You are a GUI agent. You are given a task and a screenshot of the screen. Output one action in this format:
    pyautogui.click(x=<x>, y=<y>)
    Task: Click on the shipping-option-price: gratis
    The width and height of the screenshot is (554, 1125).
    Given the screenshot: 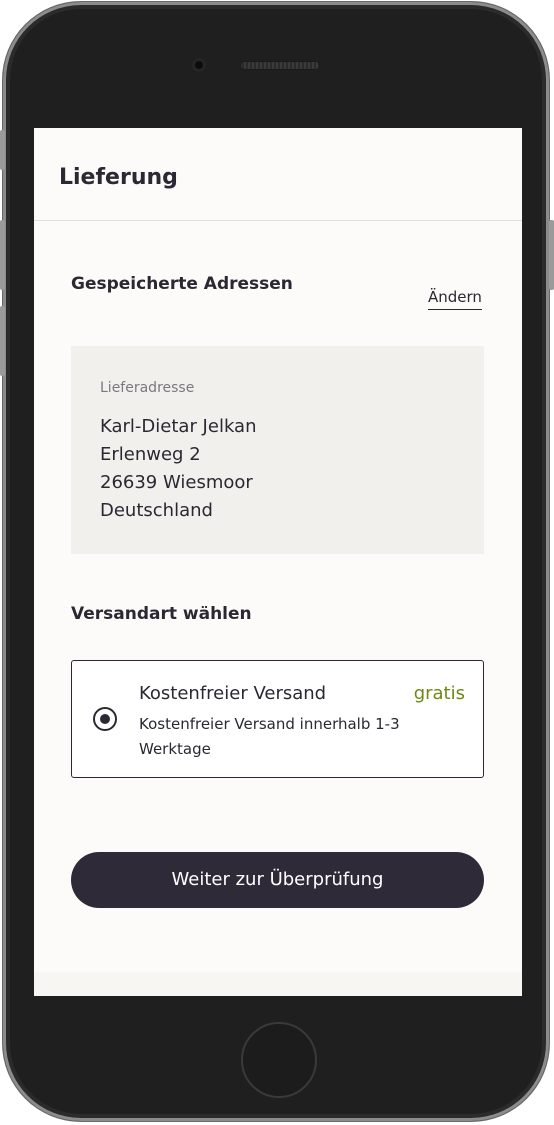 What is the action you would take?
    pyautogui.click(x=439, y=693)
    